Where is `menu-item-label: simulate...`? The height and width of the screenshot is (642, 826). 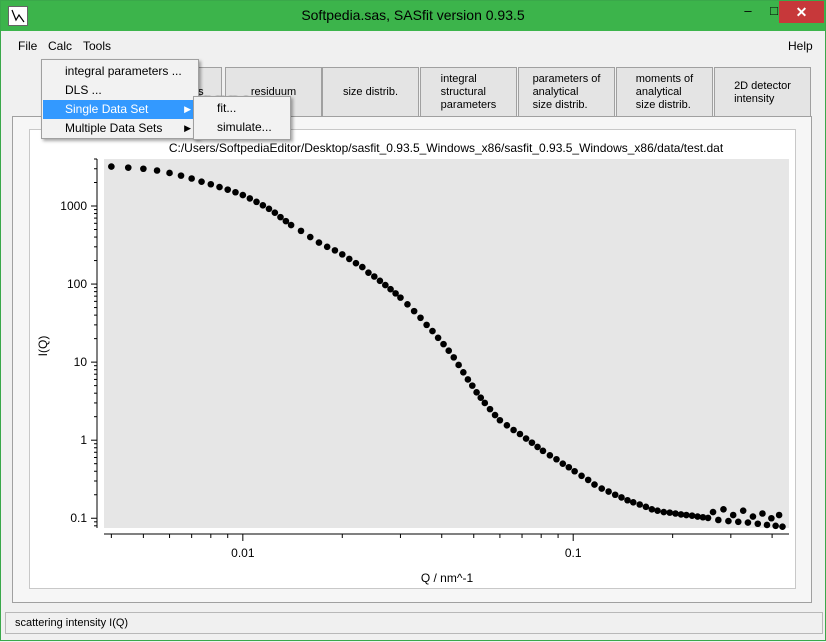 menu-item-label: simulate... is located at coordinates (244, 127).